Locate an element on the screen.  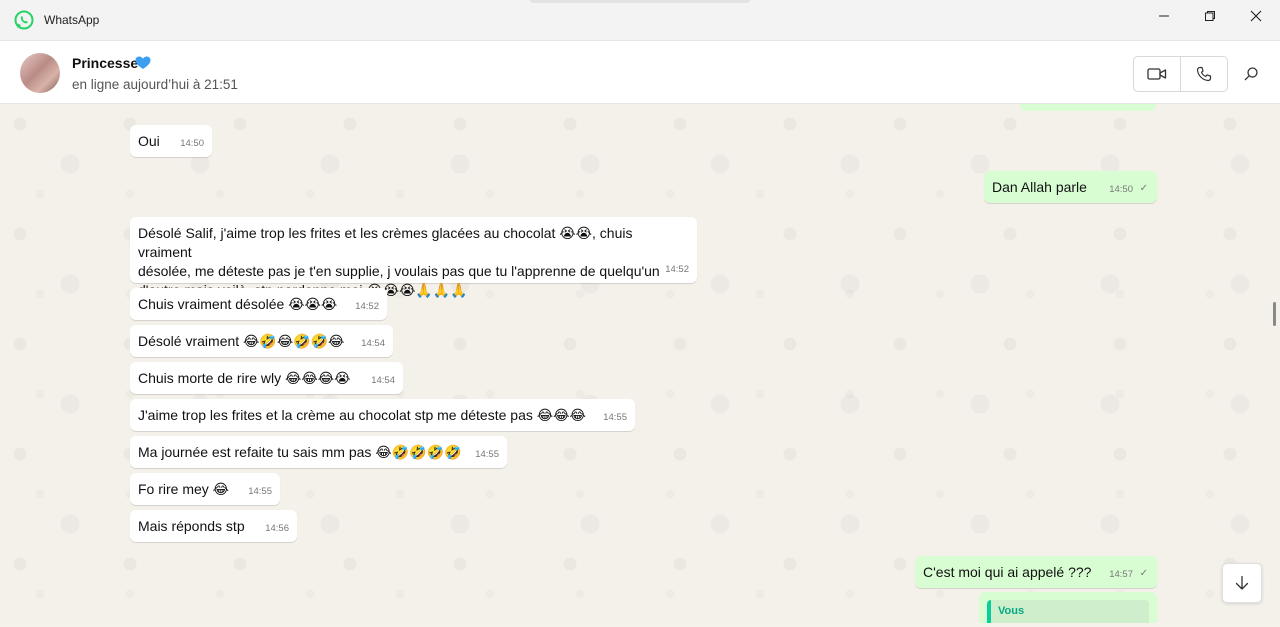
quoted-author: Vous is located at coordinates (1011, 611).